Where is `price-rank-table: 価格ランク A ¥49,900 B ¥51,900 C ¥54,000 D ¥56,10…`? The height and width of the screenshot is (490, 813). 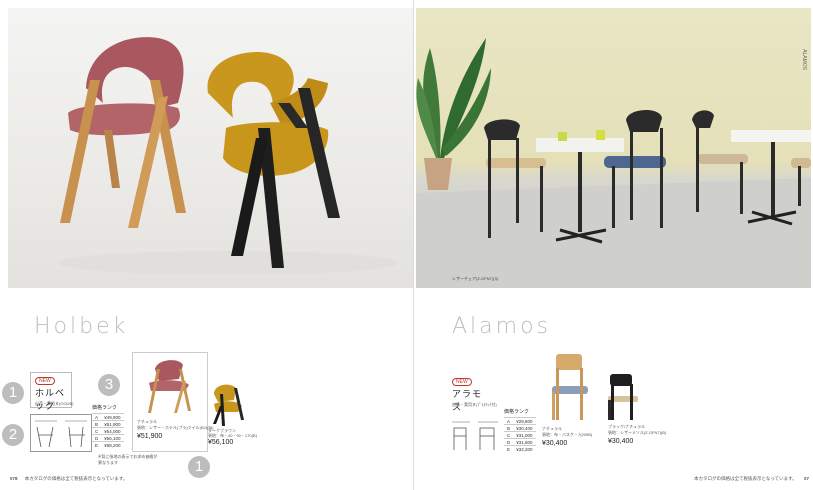
price-rank-table: 価格ランク A ¥49,900 B ¥51,900 C ¥54,000 D ¥56,10… is located at coordinates (108, 426).